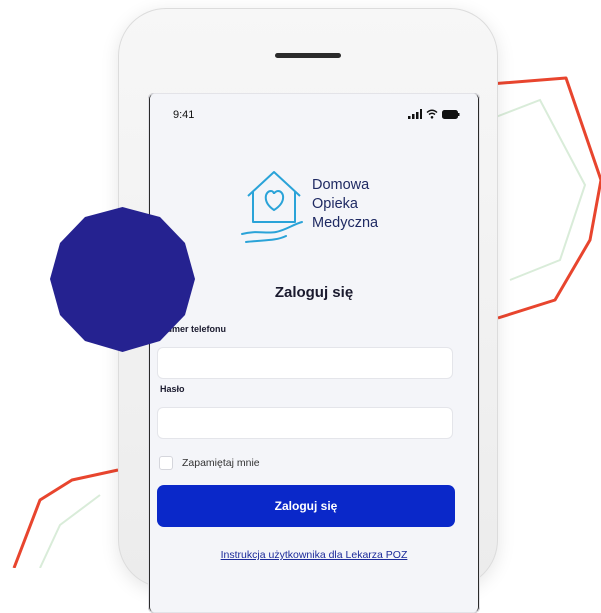  I want to click on password-label: Hasło, so click(172, 389).